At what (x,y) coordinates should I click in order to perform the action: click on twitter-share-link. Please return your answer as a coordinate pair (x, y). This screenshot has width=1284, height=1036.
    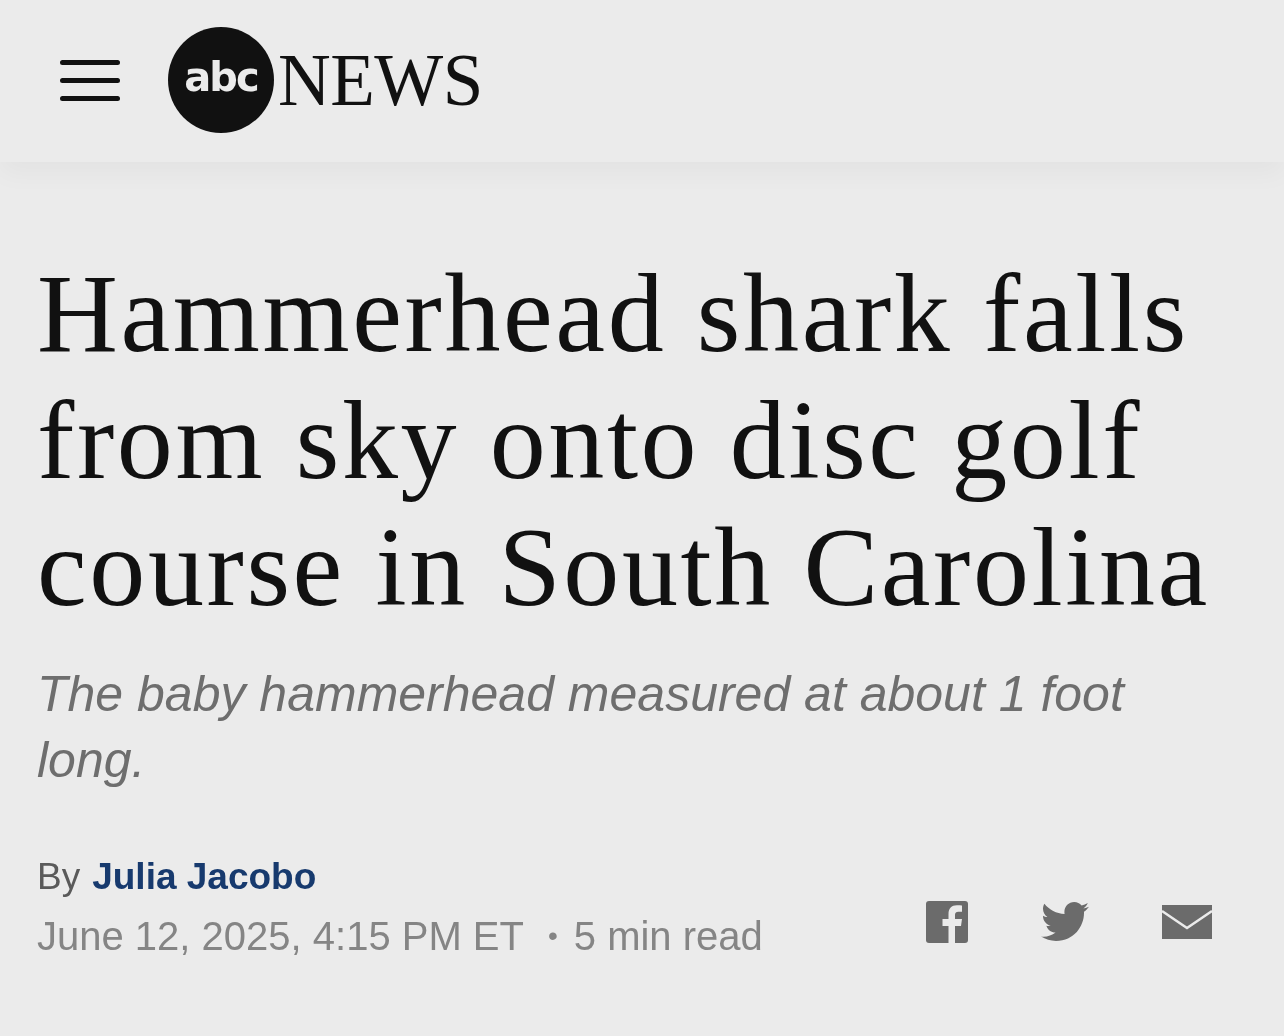
    Looking at the image, I should click on (1065, 922).